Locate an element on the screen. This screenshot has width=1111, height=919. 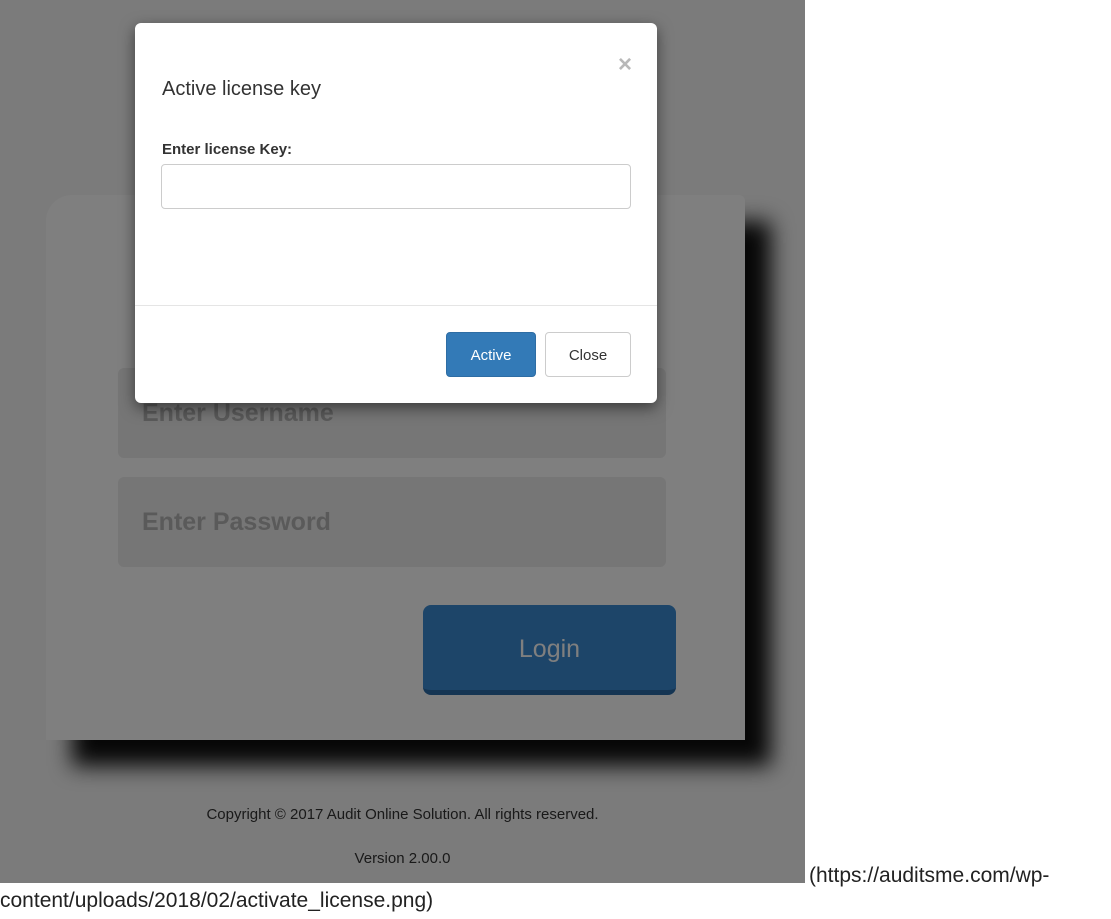
close-icon: × is located at coordinates (625, 65).